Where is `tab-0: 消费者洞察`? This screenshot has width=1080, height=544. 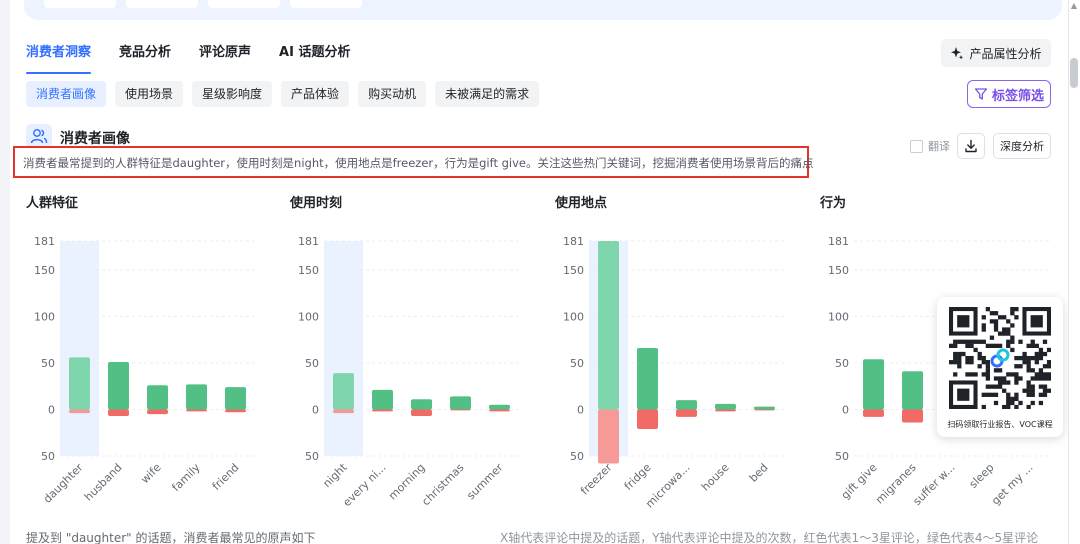 tab-0: 消费者洞察 is located at coordinates (59, 59).